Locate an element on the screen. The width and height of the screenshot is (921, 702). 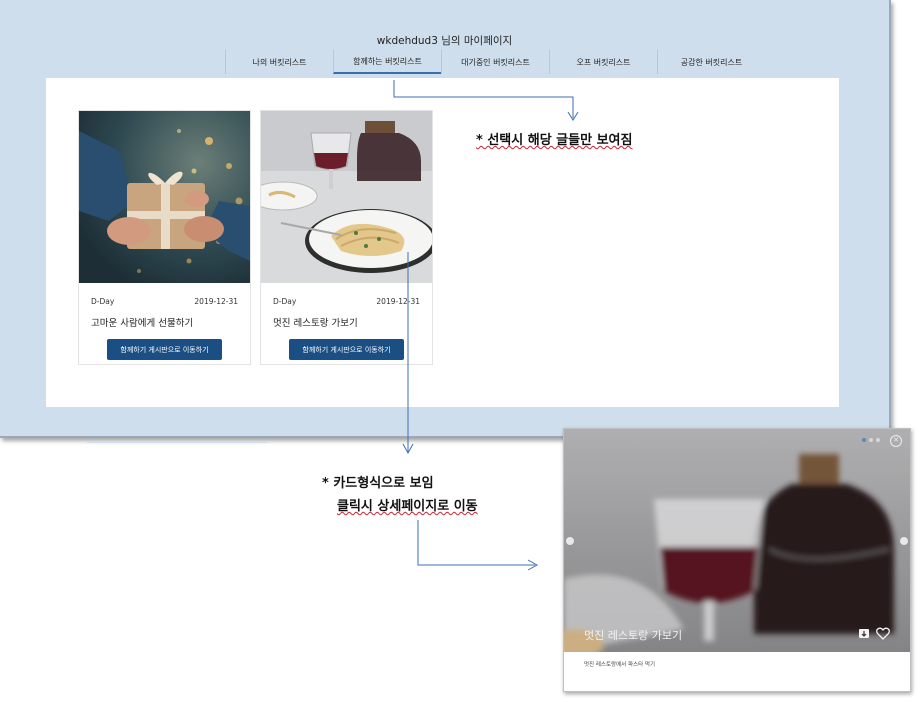
save-icon is located at coordinates (864, 633).